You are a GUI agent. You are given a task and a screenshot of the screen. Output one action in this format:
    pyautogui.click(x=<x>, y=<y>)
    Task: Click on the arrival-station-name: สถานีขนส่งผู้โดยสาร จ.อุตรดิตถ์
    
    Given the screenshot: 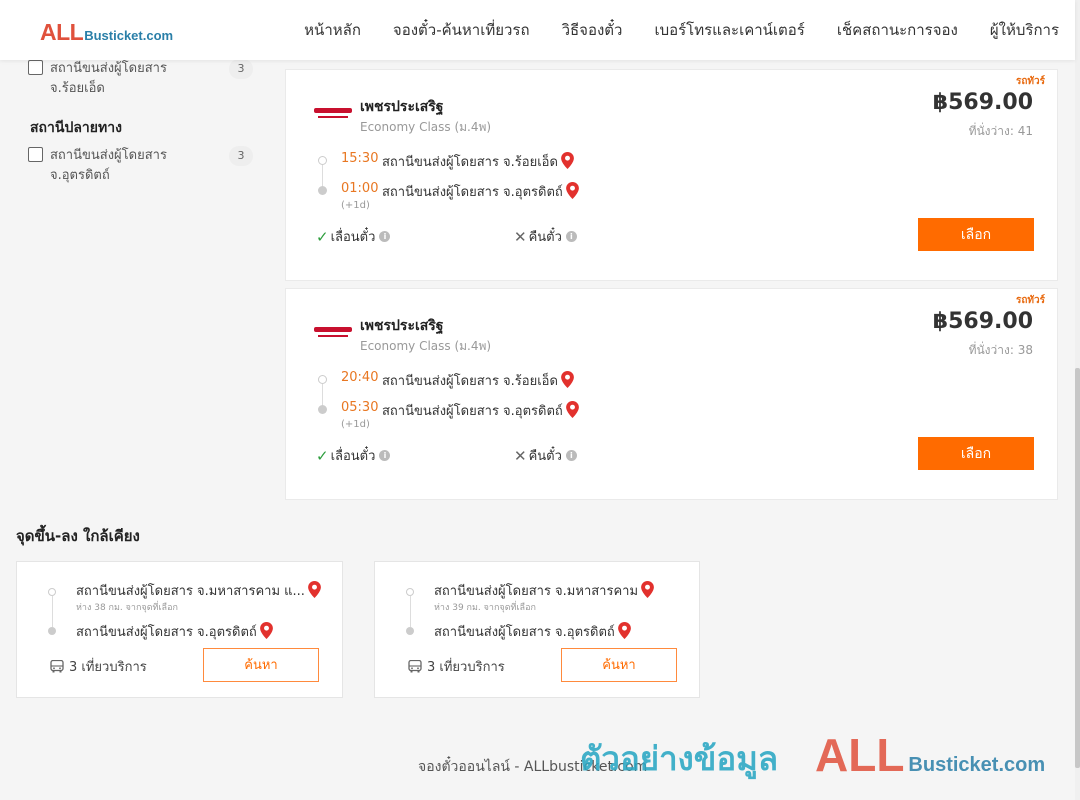 What is the action you would take?
    pyautogui.click(x=472, y=192)
    